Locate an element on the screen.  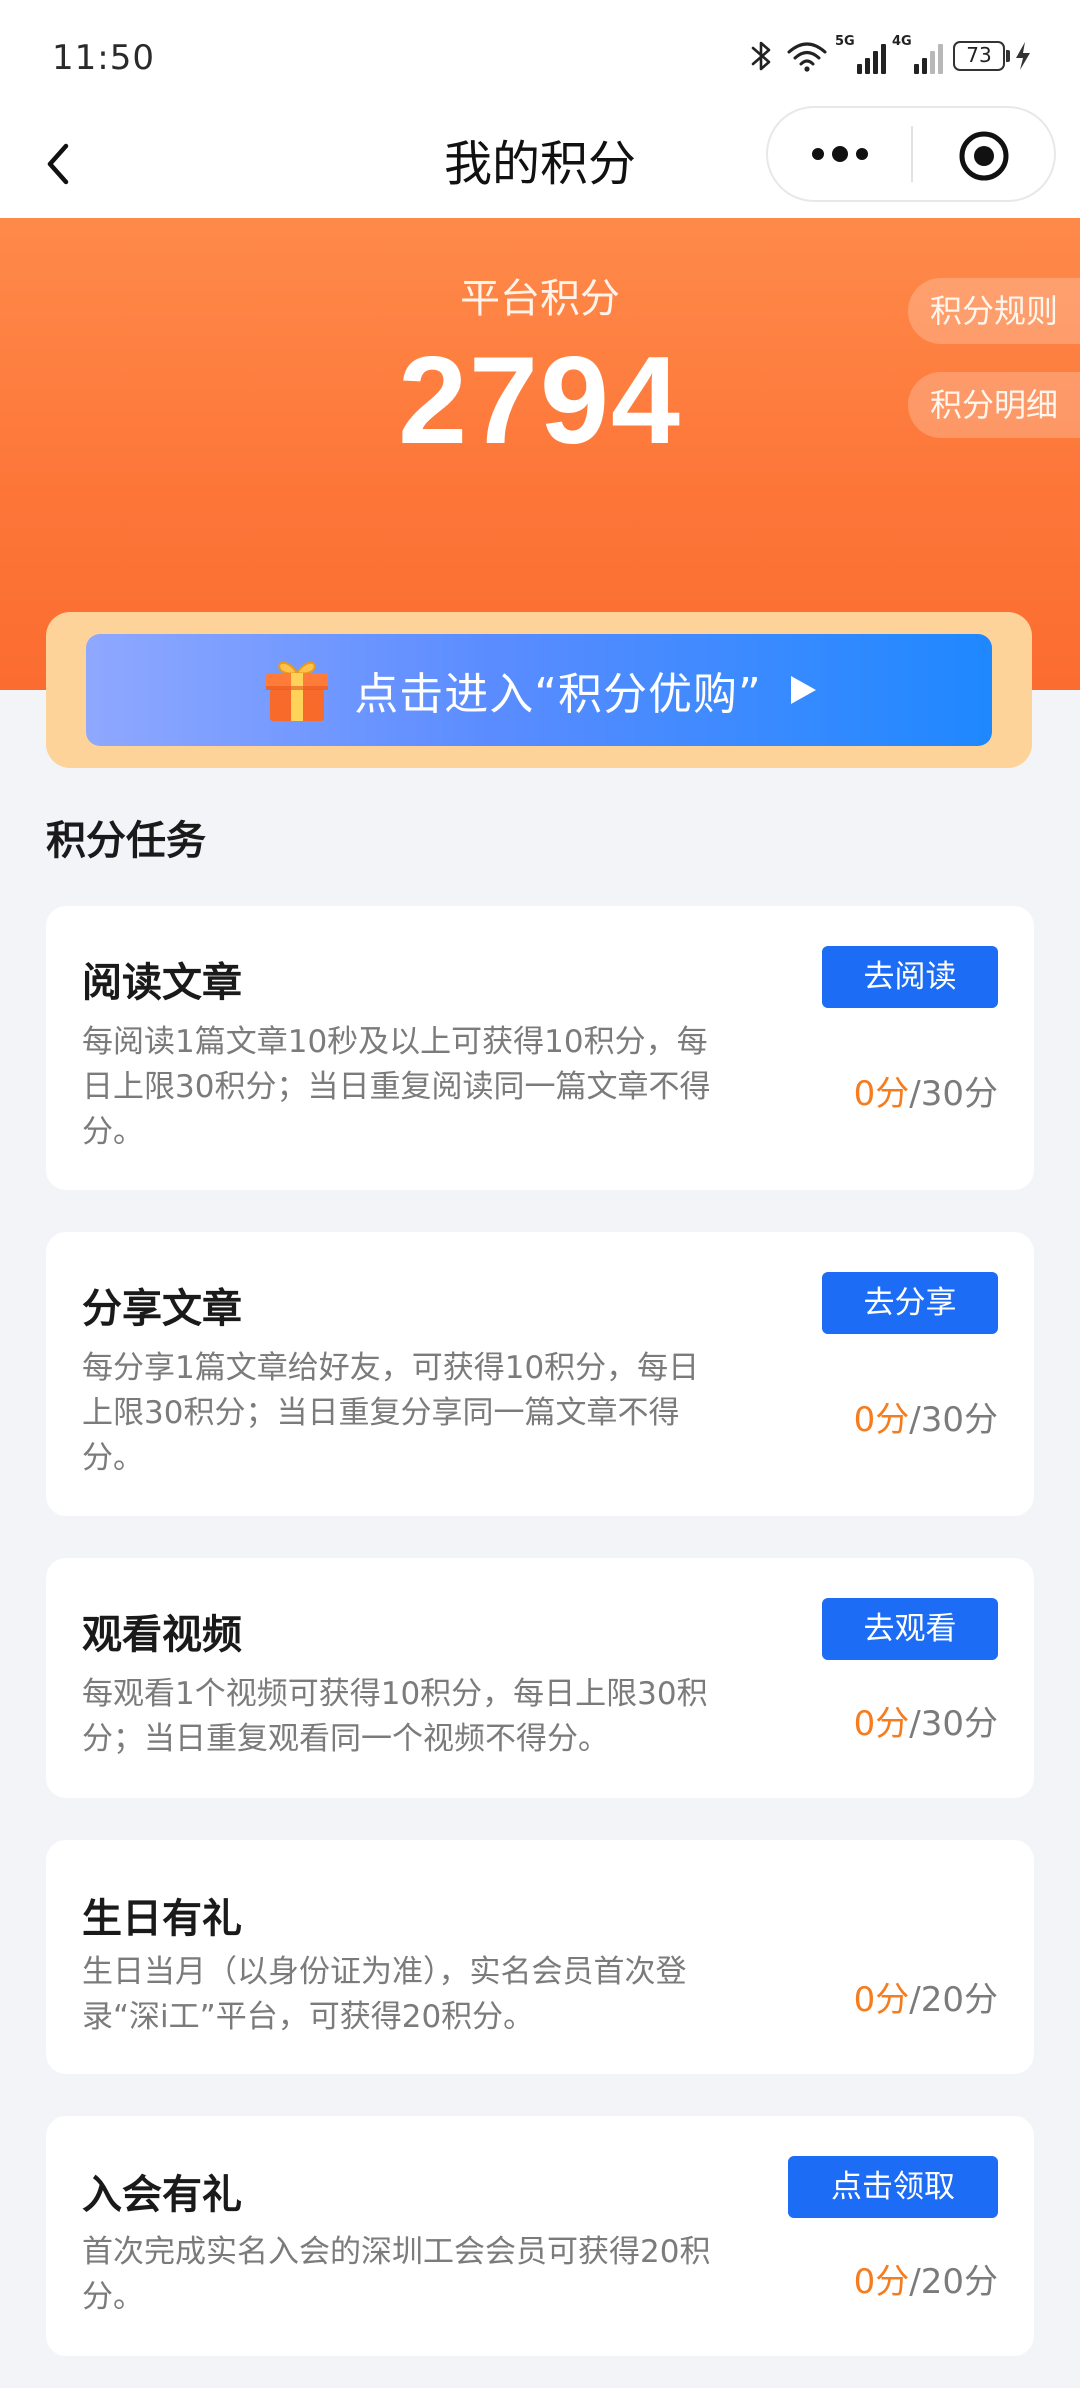
bluetooth-icon is located at coordinates (761, 56).